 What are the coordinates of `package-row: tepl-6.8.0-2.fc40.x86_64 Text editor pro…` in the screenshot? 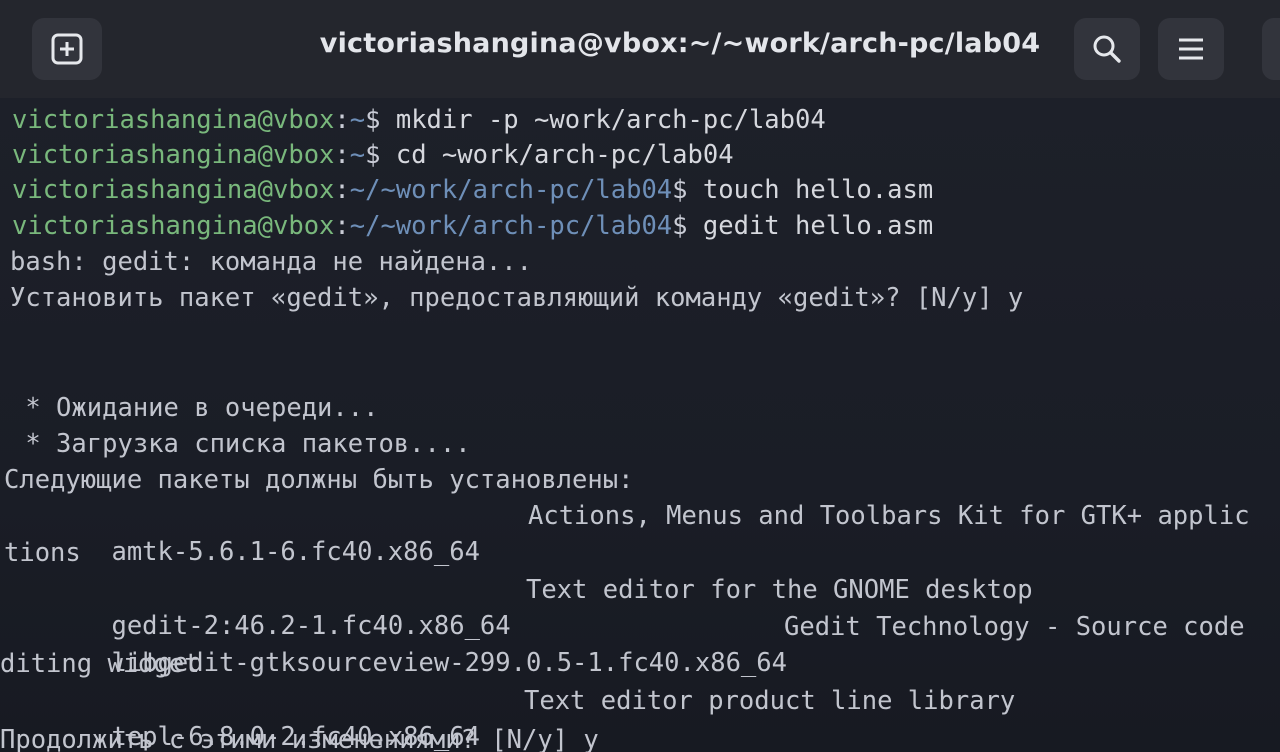 It's located at (642, 717).